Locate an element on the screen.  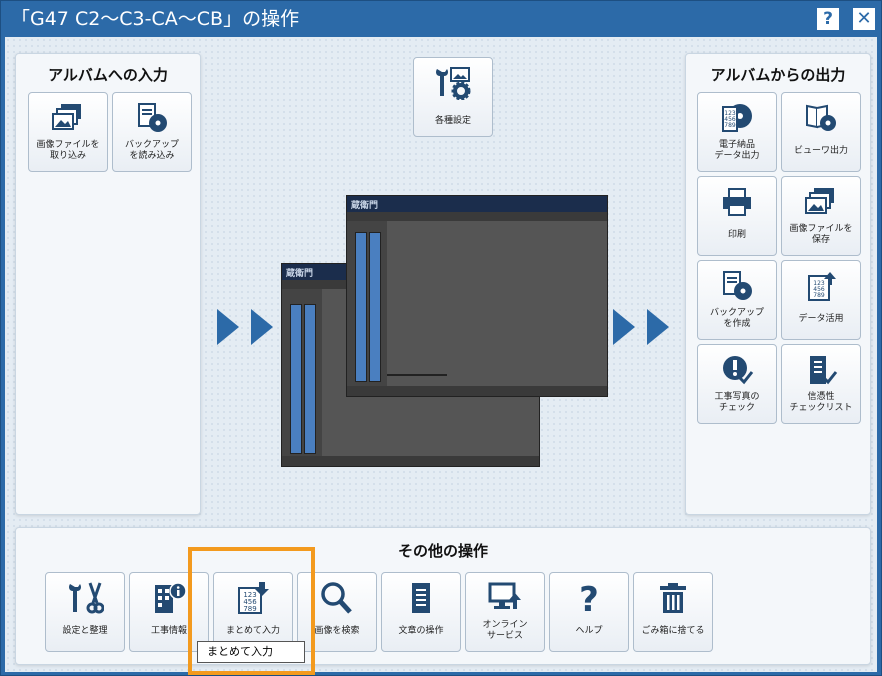
photo-check-label: 工事写真の チェック is located at coordinates (737, 402).